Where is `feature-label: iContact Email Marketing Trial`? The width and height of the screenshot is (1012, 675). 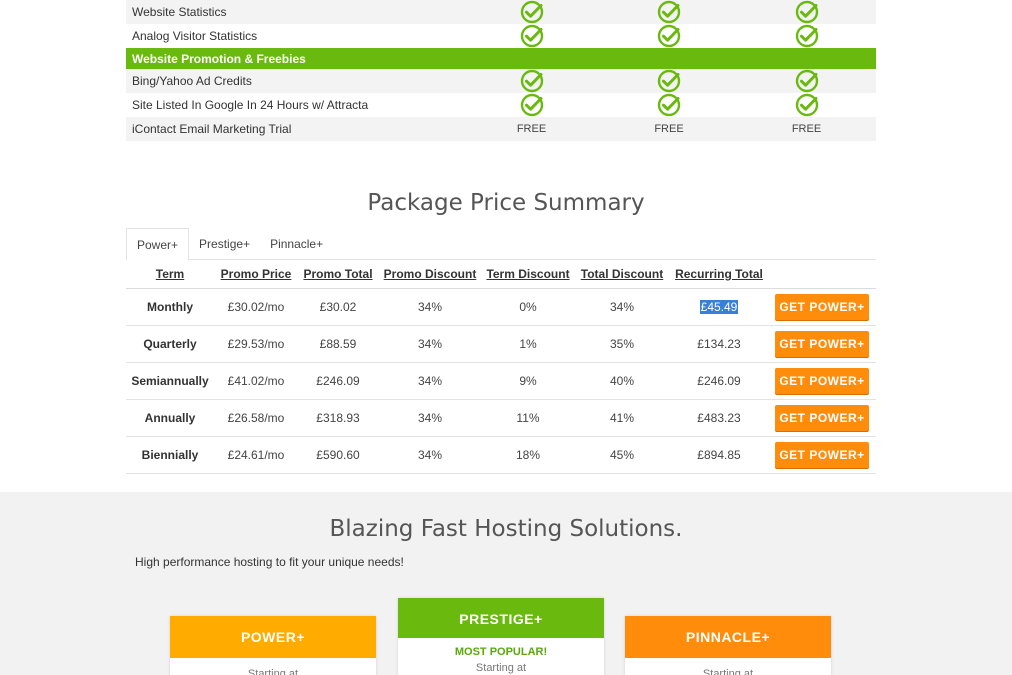 feature-label: iContact Email Marketing Trial is located at coordinates (212, 129).